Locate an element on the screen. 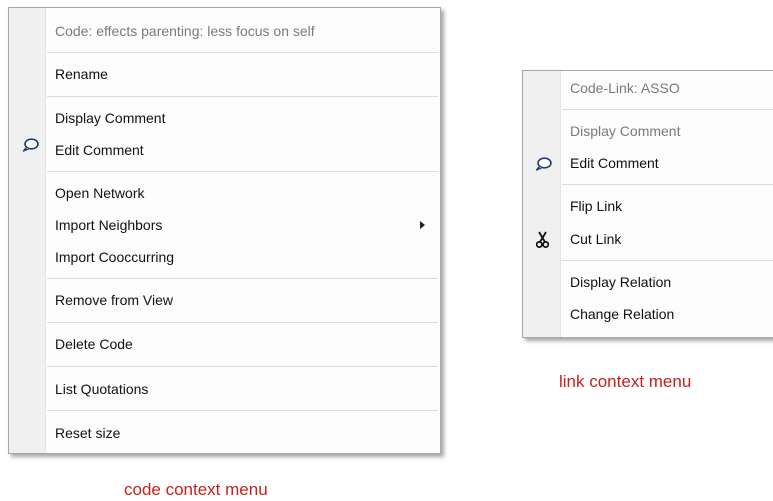 The width and height of the screenshot is (773, 501). flip-link-menu-item: Flip Link is located at coordinates (596, 206).